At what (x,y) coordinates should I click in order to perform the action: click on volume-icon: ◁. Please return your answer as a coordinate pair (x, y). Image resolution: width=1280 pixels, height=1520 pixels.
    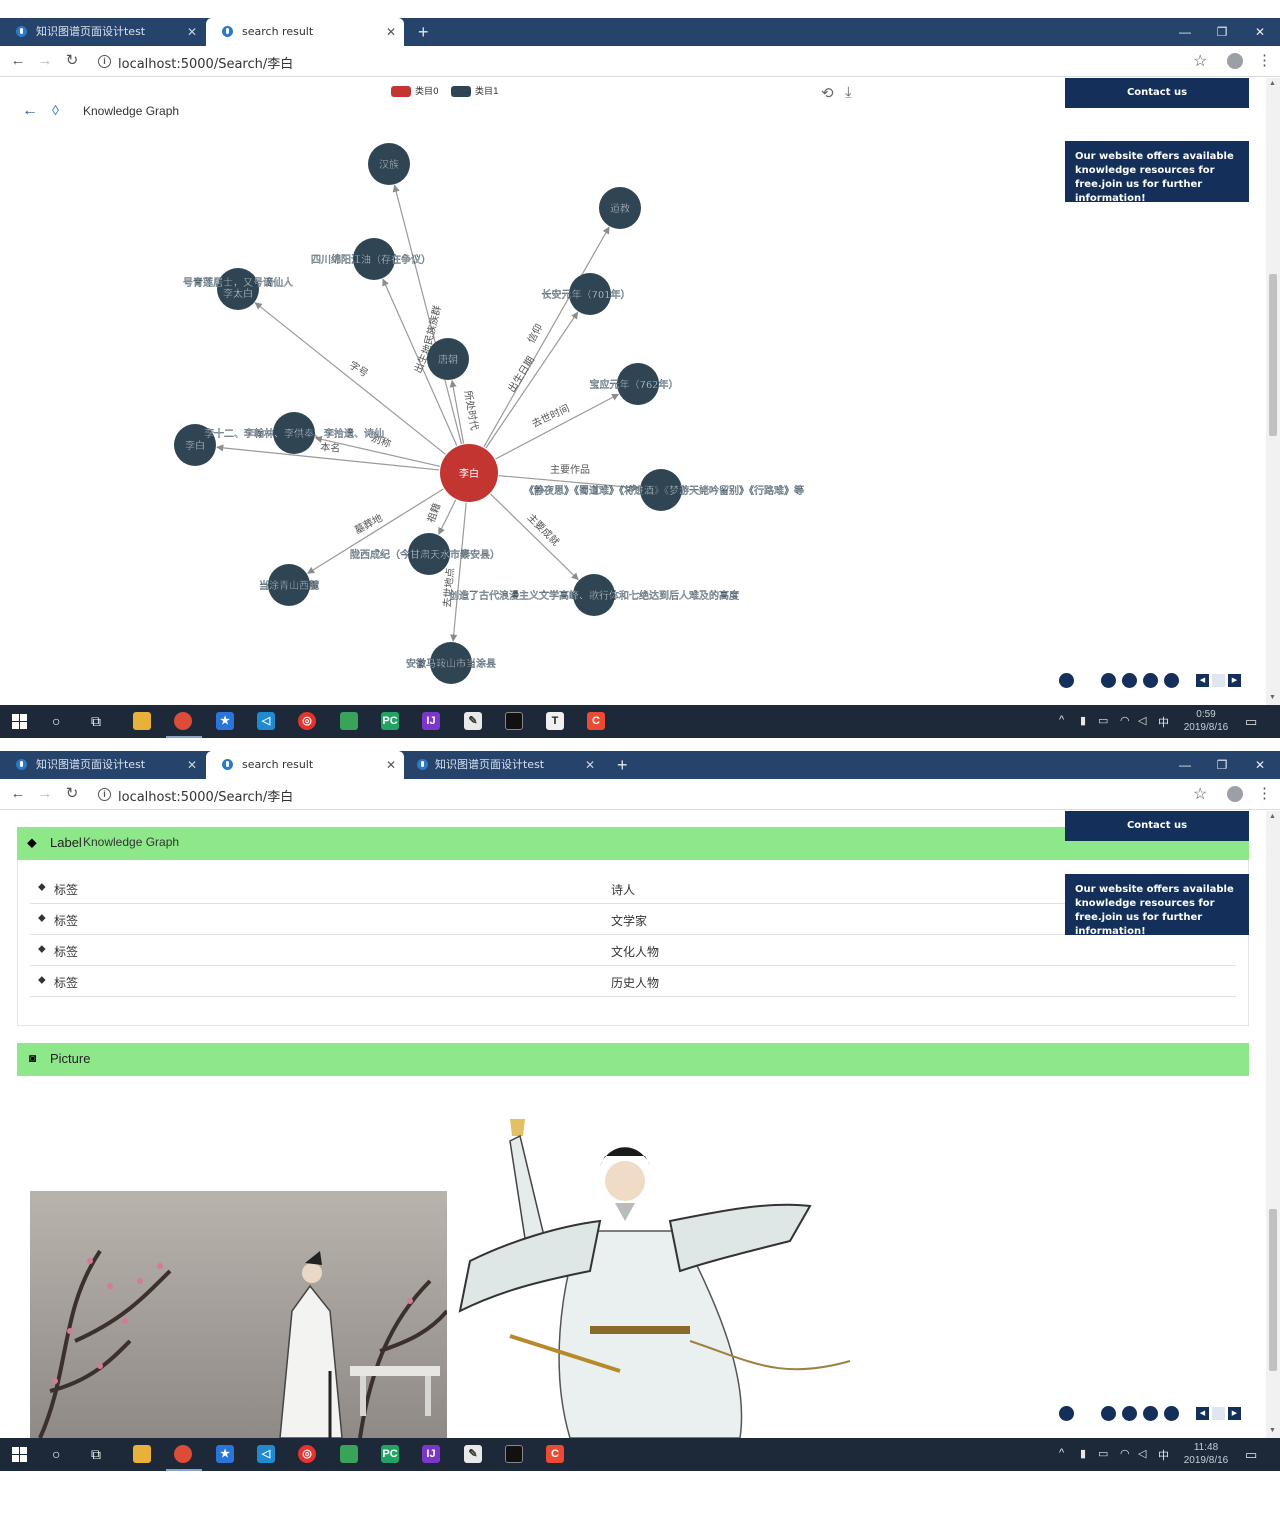
    Looking at the image, I should click on (1142, 1453).